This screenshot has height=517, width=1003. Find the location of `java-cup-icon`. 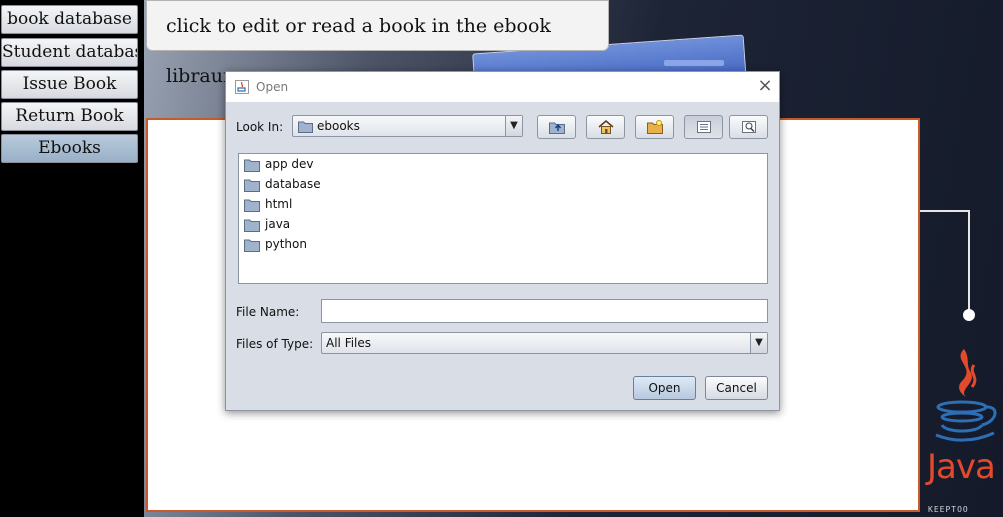

java-cup-icon is located at coordinates (242, 87).